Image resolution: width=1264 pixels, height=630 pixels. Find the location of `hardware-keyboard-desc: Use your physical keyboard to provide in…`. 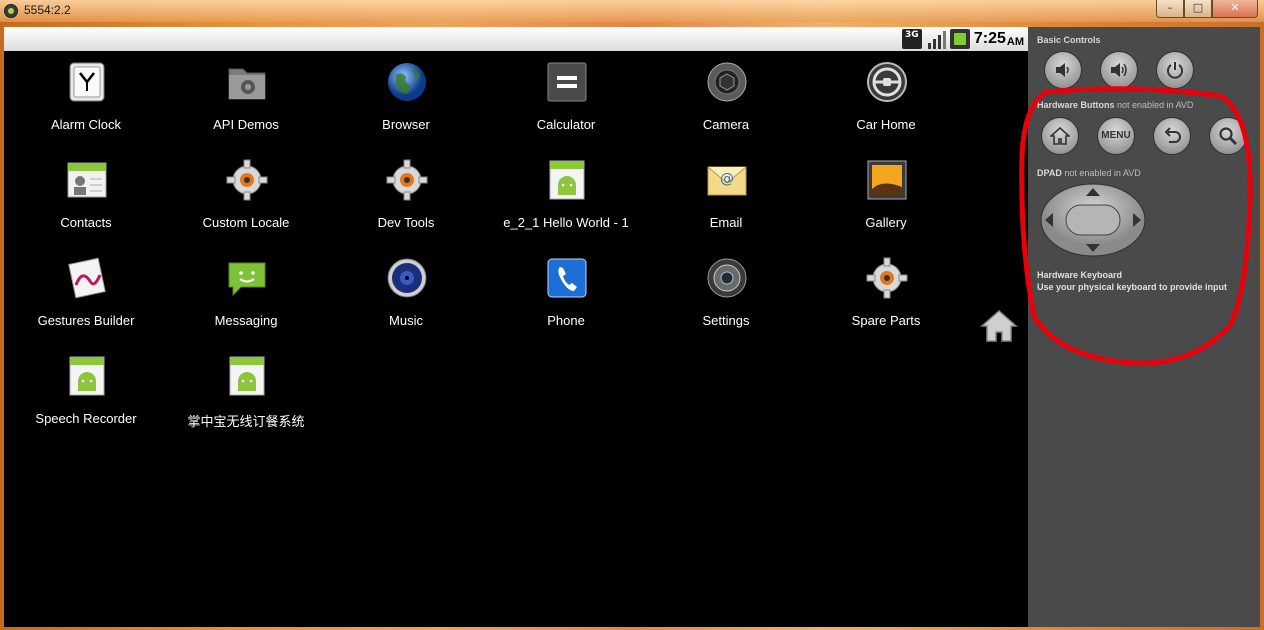

hardware-keyboard-desc: Use your physical keyboard to provide in… is located at coordinates (1132, 287).